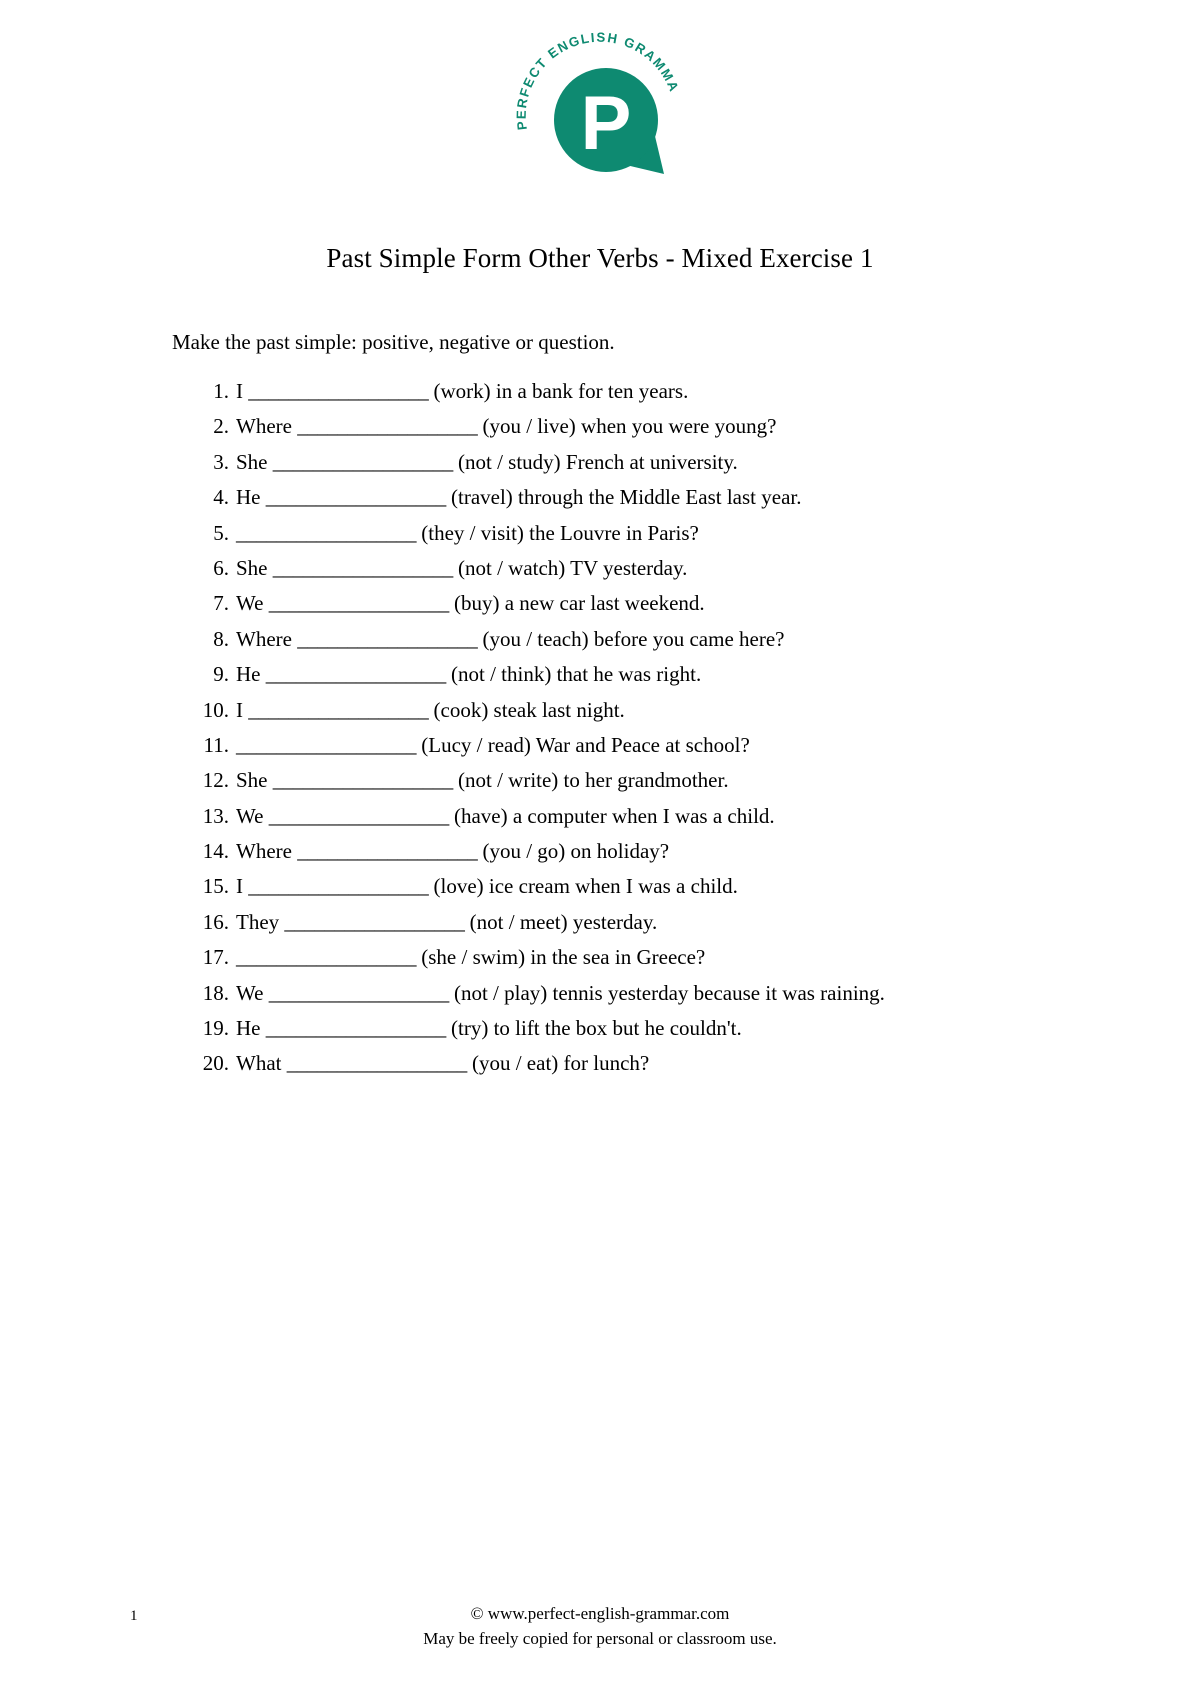 The image size is (1200, 1698). What do you see at coordinates (216, 744) in the screenshot?
I see `question-number: 11.` at bounding box center [216, 744].